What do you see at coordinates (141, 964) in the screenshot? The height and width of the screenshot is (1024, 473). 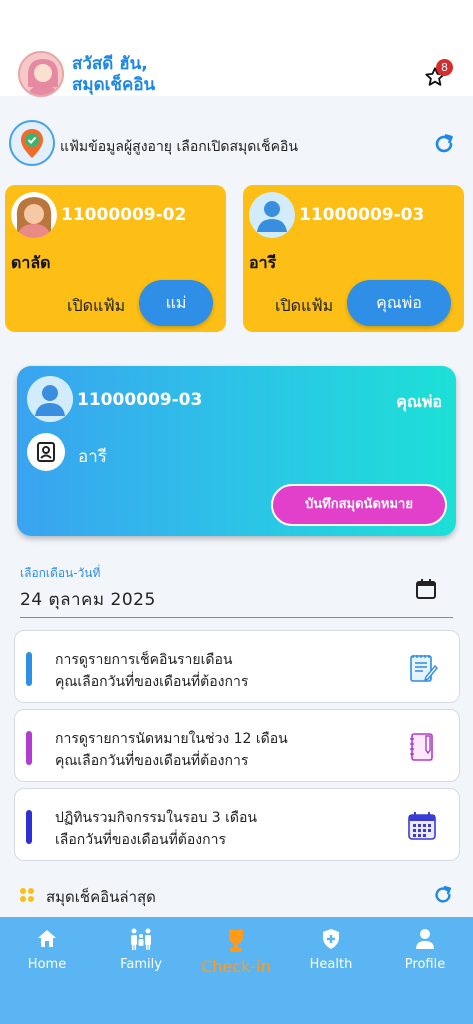 I see `nav-label: Family` at bounding box center [141, 964].